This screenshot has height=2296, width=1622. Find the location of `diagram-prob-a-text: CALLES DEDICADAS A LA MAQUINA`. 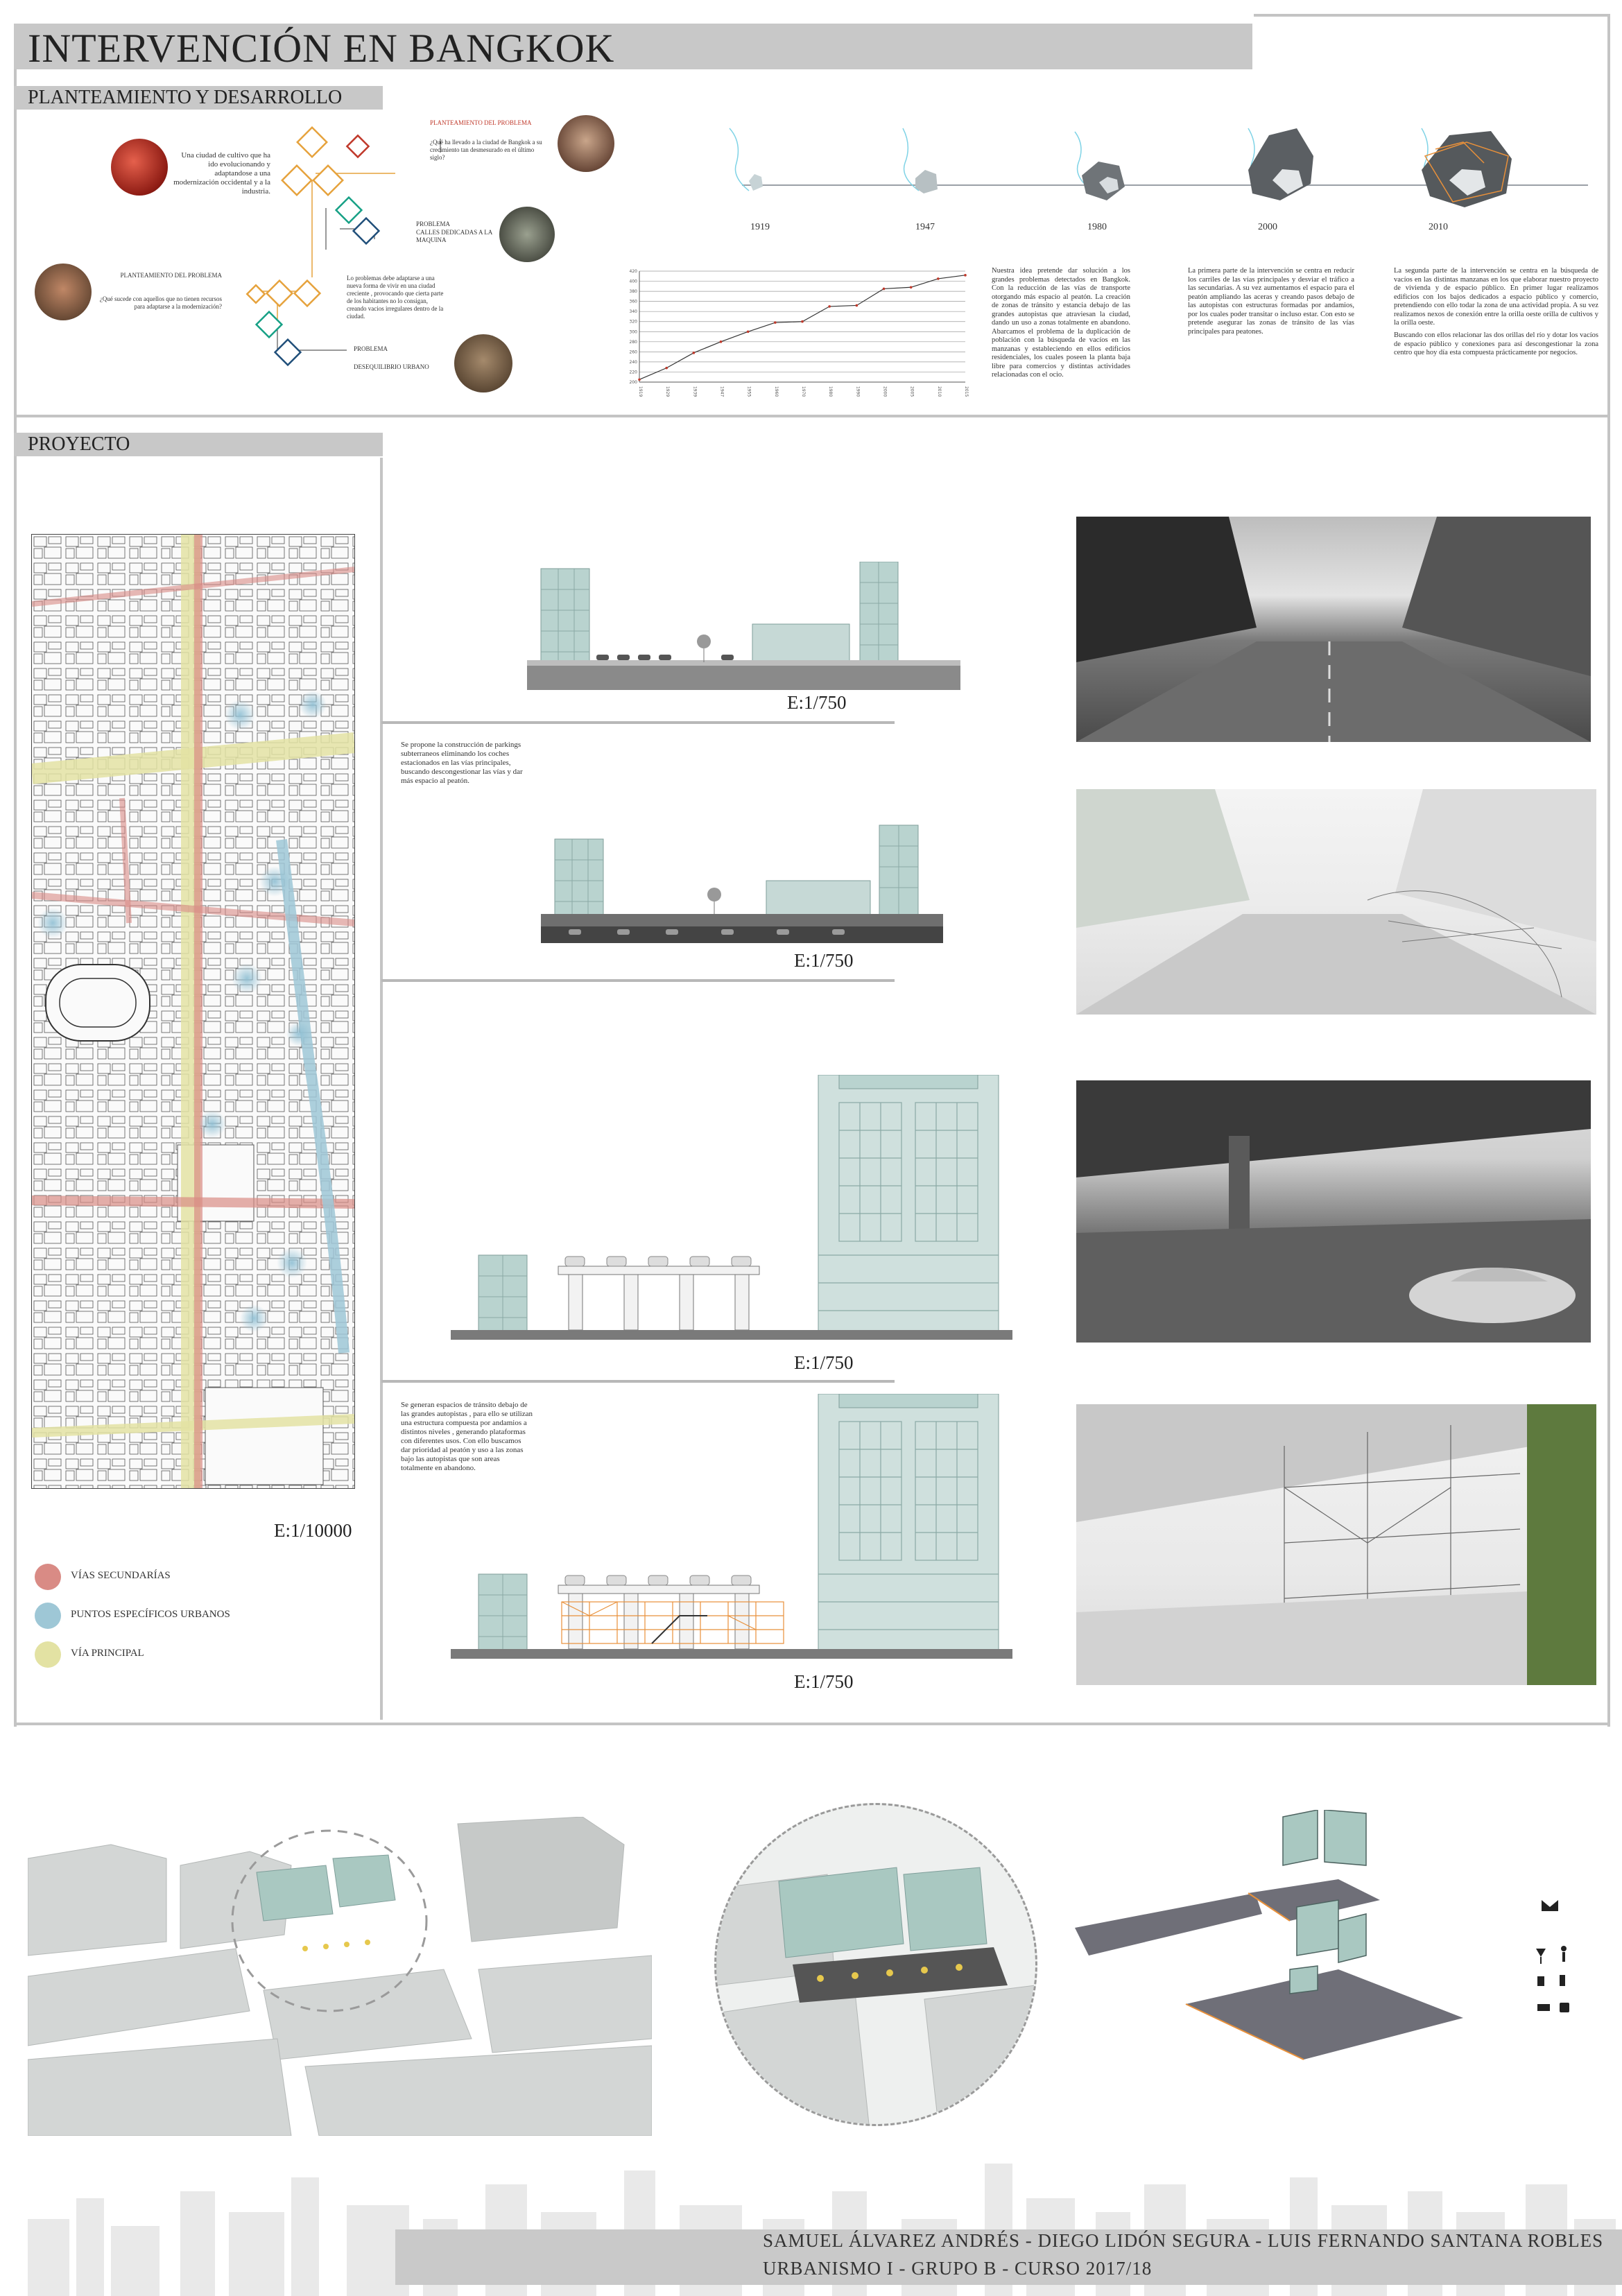

diagram-prob-a-text: CALLES DEDICADAS A LA MAQUINA is located at coordinates (454, 236).